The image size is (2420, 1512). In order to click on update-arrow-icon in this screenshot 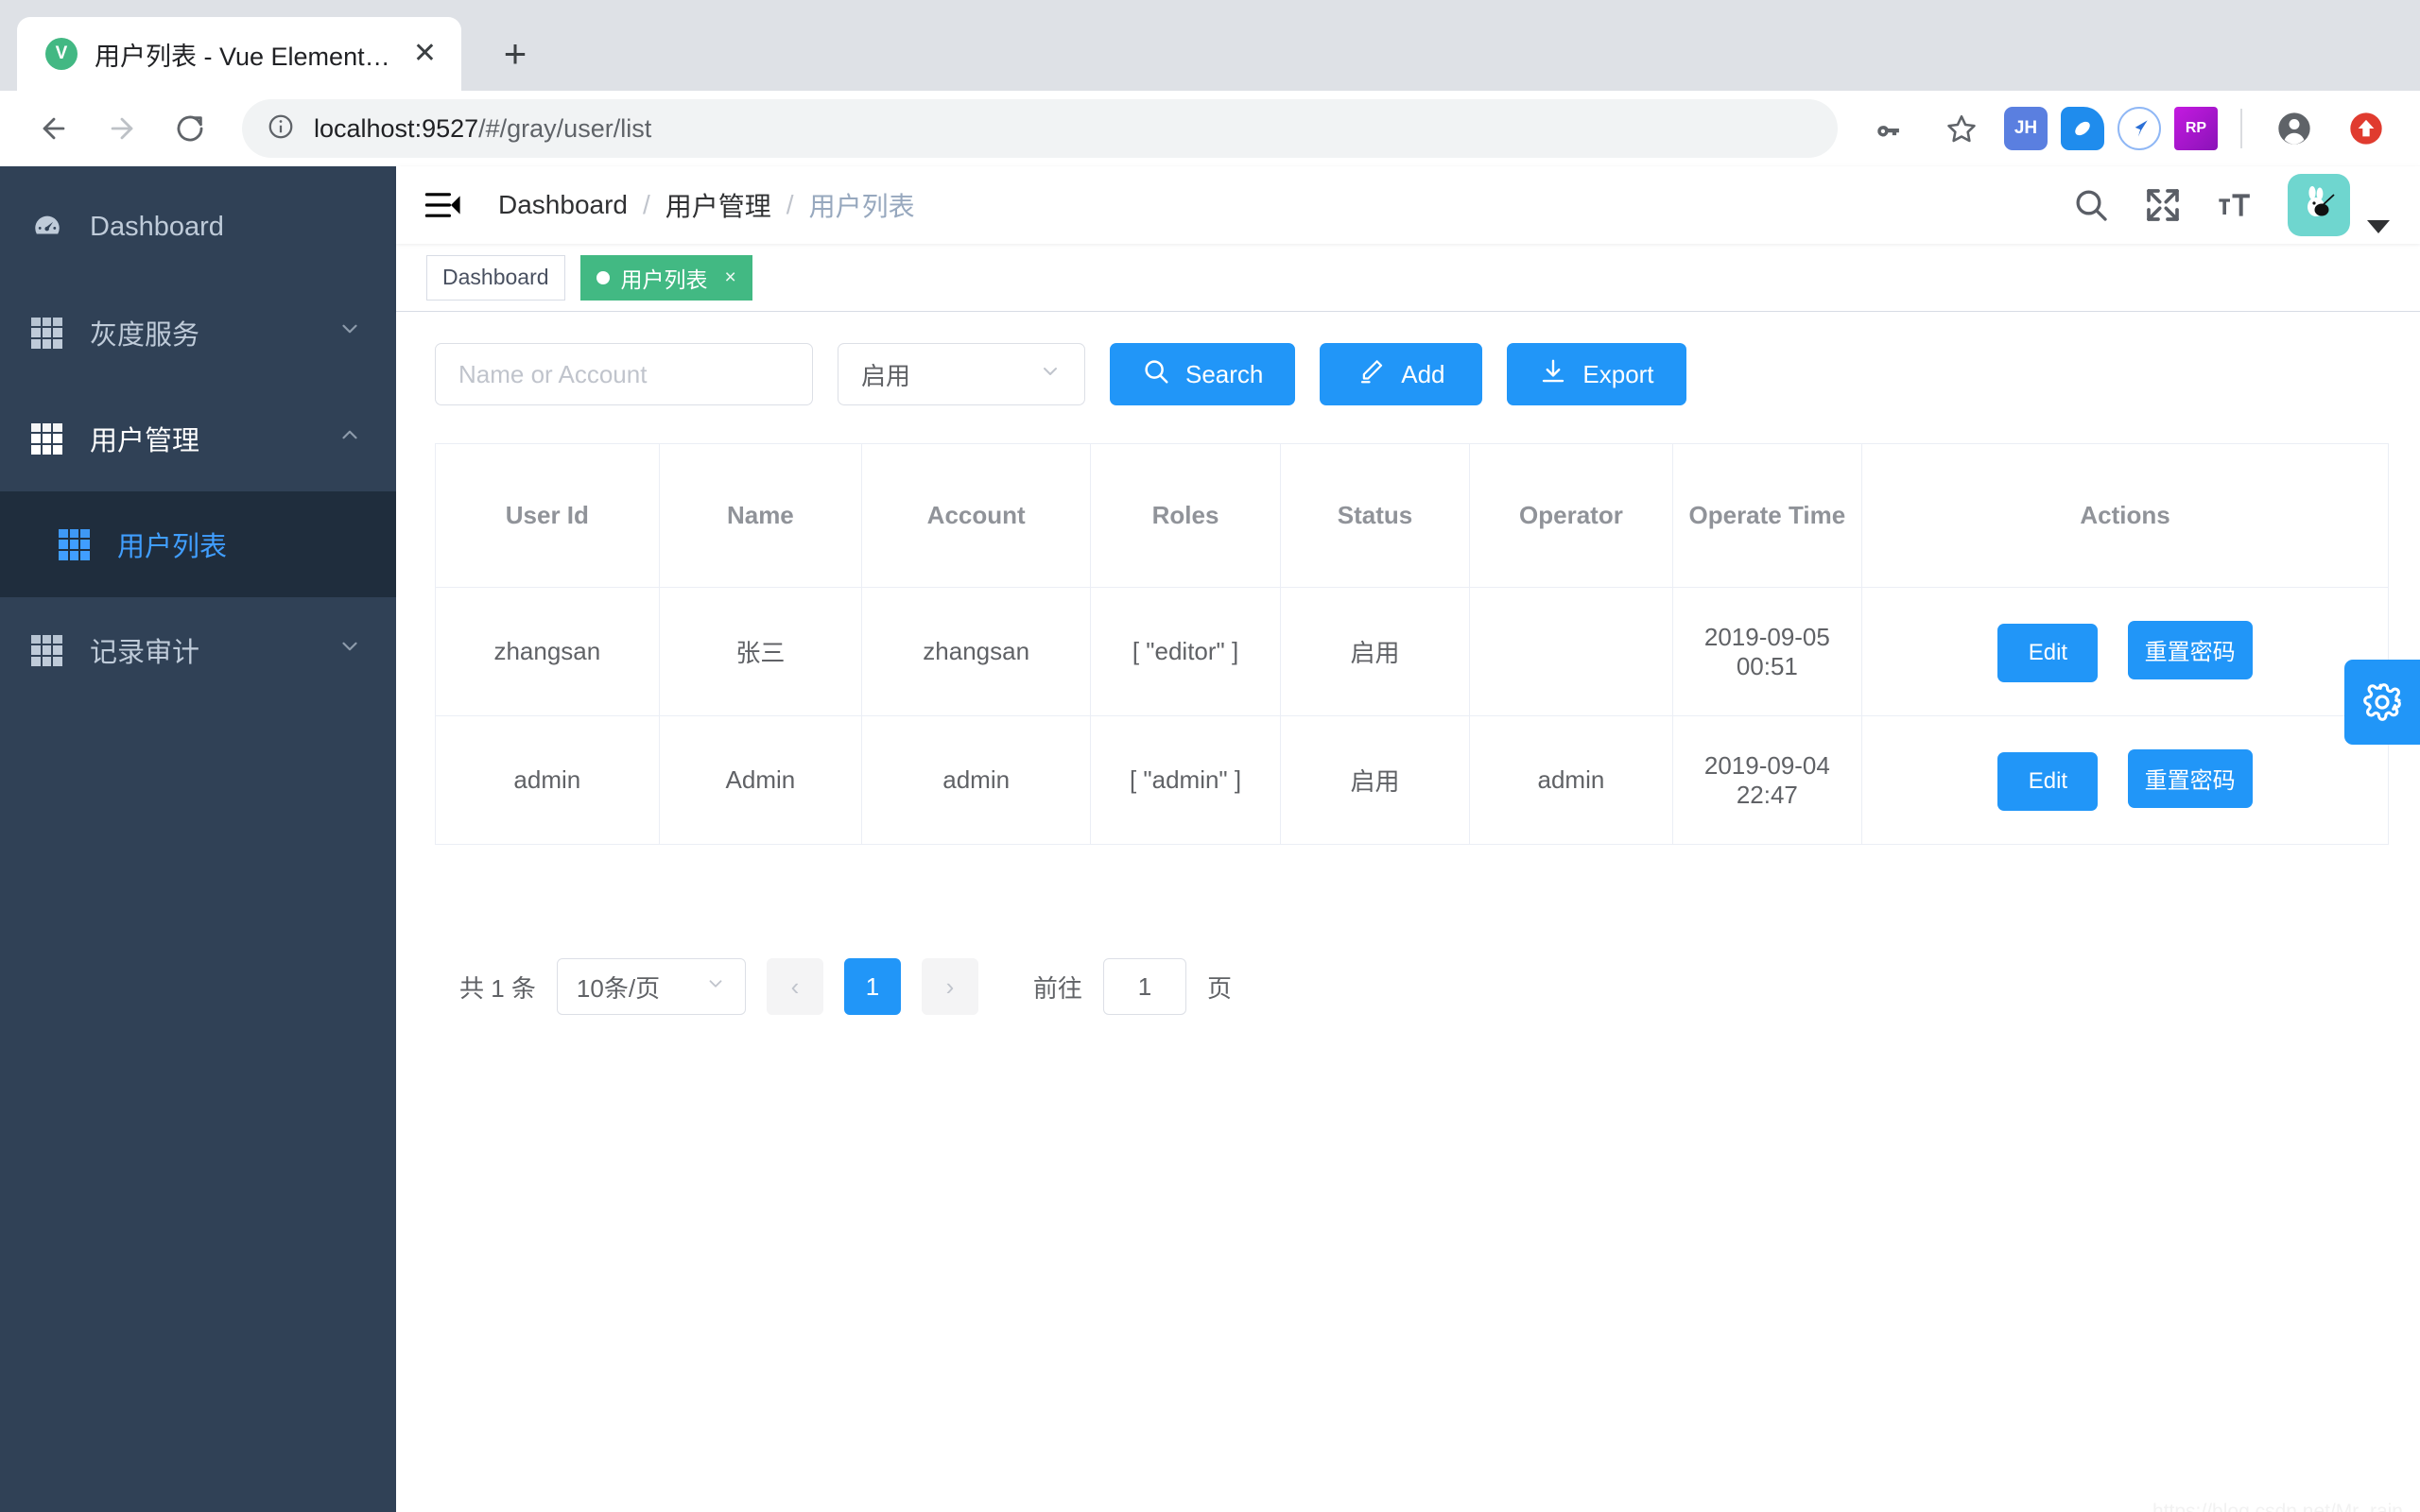, I will do `click(2366, 128)`.